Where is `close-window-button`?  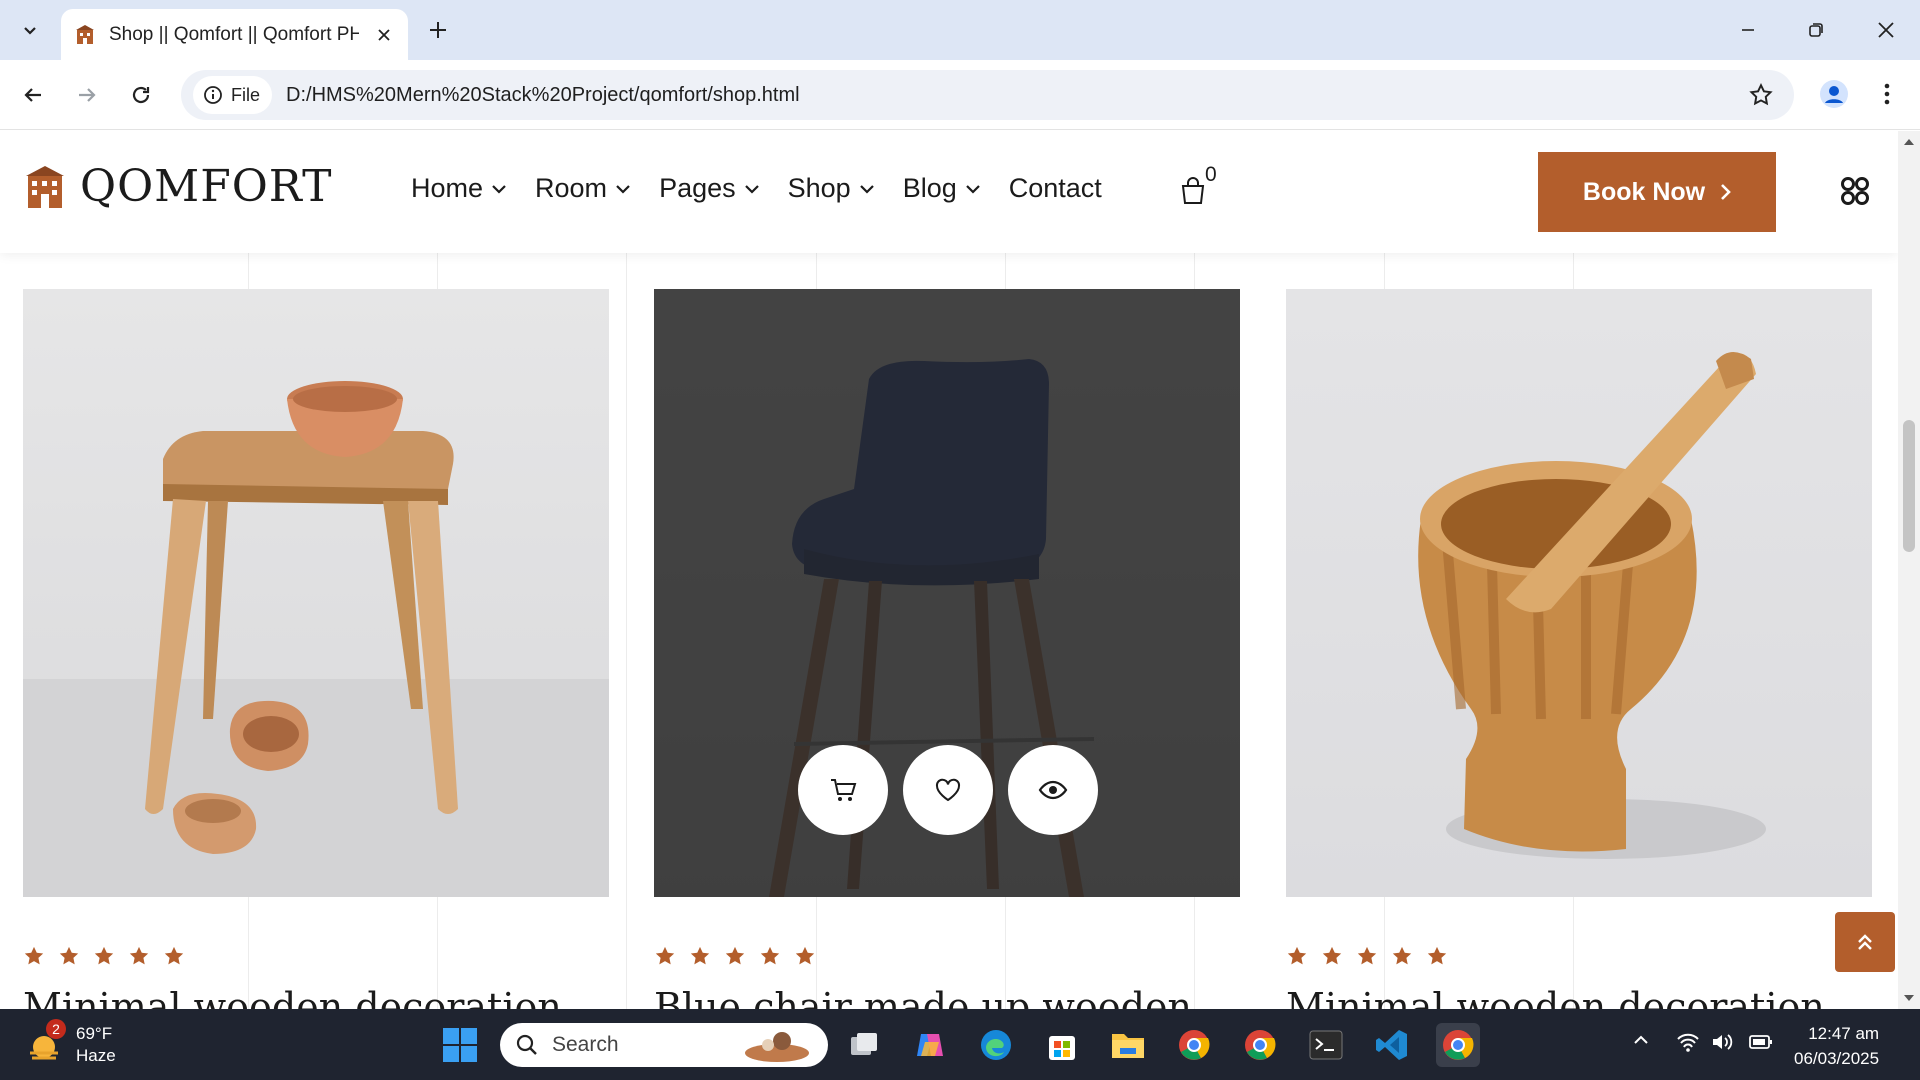 close-window-button is located at coordinates (1886, 30).